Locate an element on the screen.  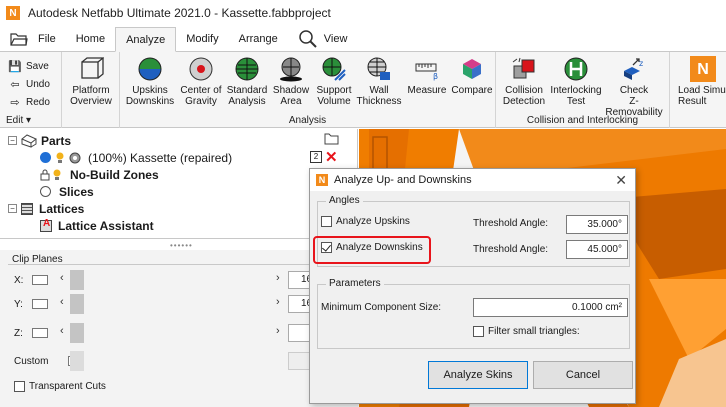
downskins-threshold-input: 45.000° is located at coordinates (597, 249).